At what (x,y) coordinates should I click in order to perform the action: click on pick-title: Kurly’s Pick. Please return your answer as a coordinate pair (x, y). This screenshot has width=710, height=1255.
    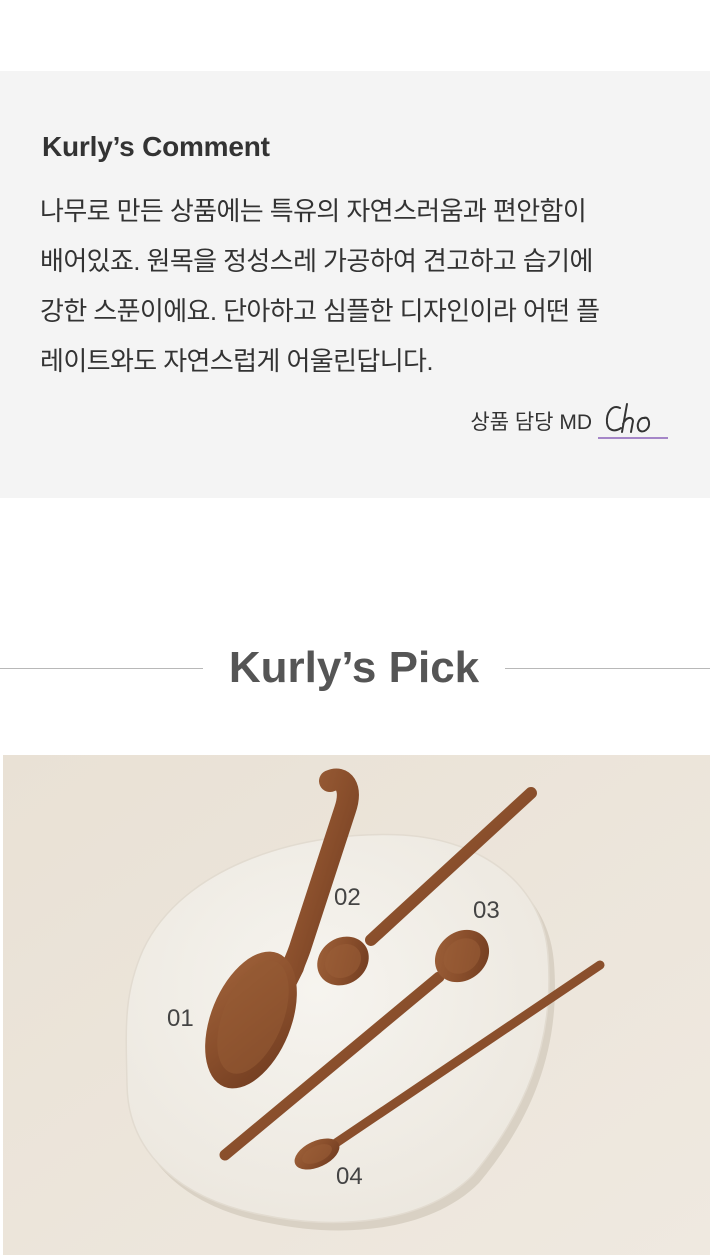
    Looking at the image, I should click on (354, 667).